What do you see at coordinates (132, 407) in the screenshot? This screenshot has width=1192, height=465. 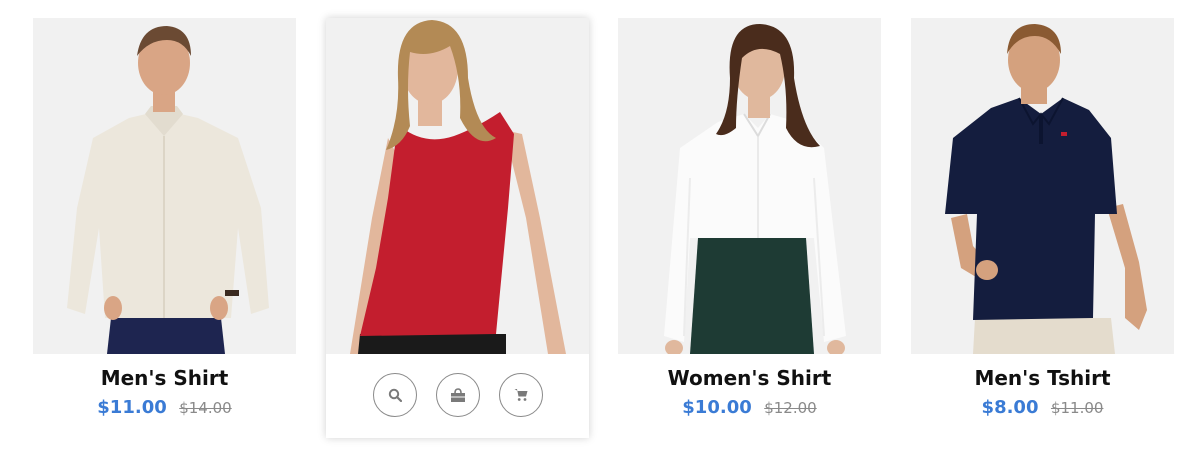 I see `product-price: $11.00` at bounding box center [132, 407].